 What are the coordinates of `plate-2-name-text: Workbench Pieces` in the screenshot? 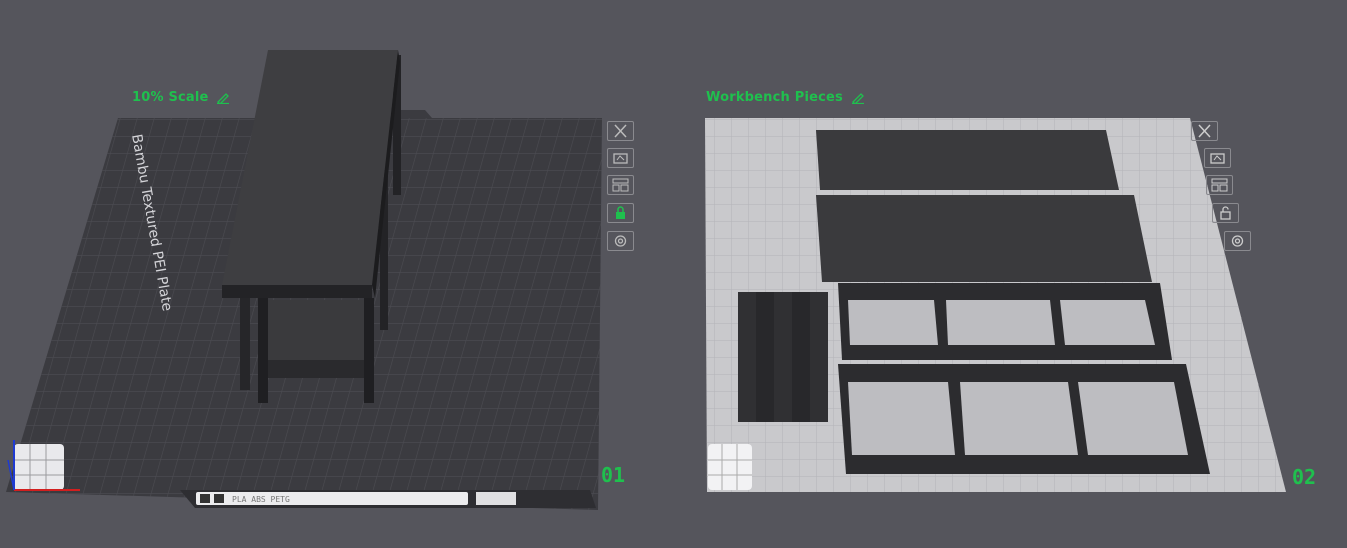 It's located at (774, 97).